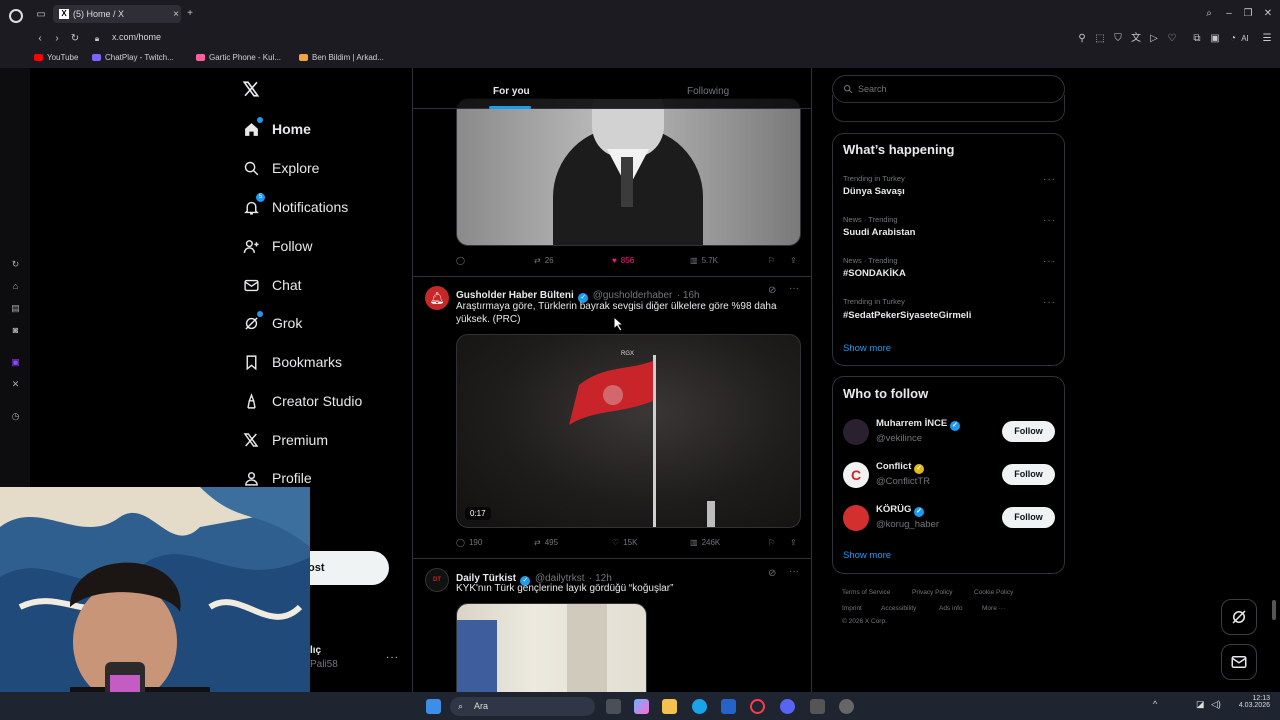 The height and width of the screenshot is (720, 1280). What do you see at coordinates (1229, 14) in the screenshot?
I see `minimize-icon: –` at bounding box center [1229, 14].